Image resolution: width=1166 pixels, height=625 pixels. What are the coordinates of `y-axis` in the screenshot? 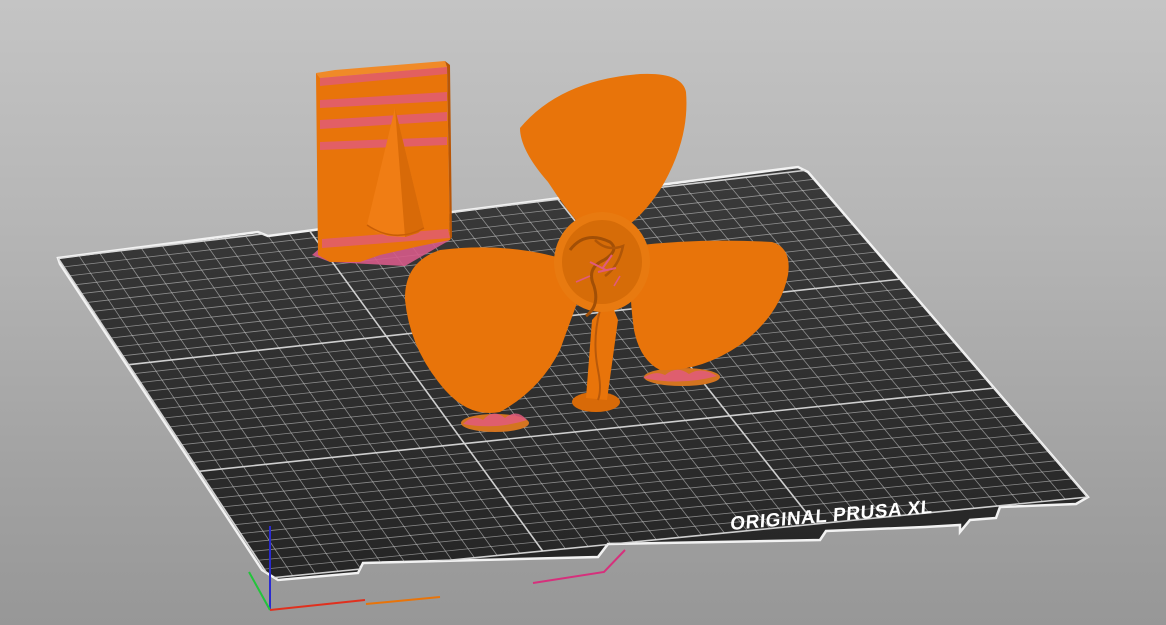 It's located at (259, 591).